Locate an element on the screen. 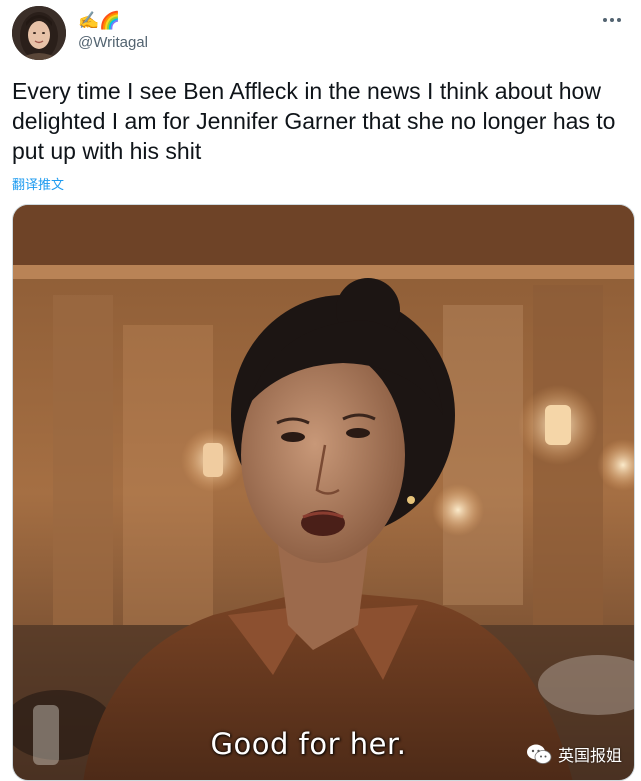 This screenshot has height=781, width=641. more-options-button is located at coordinates (612, 20).